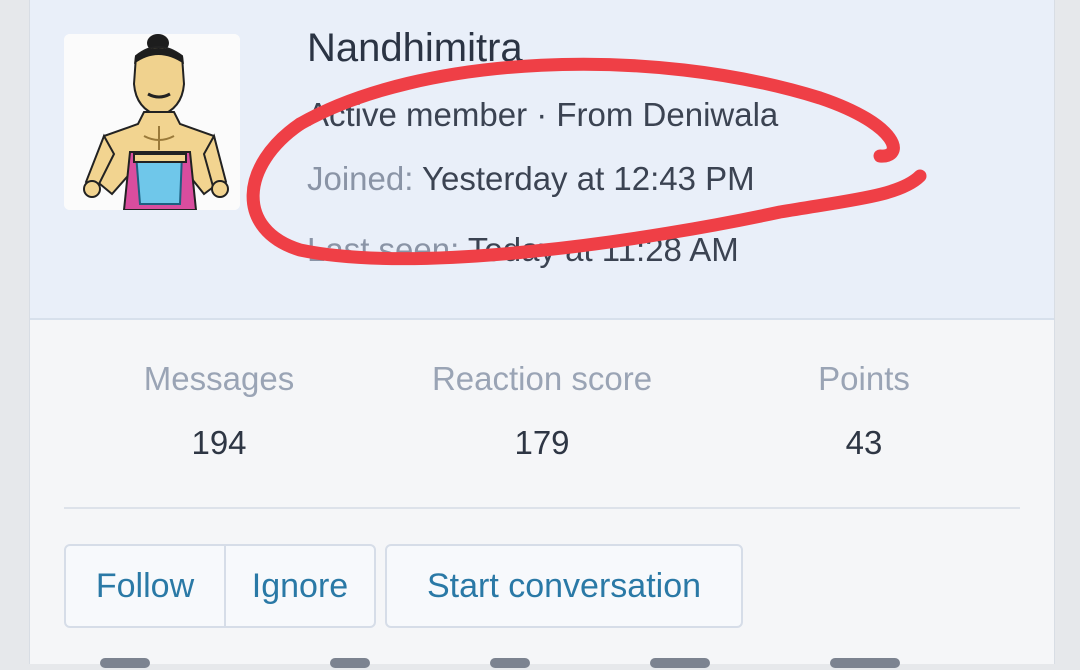 This screenshot has height=670, width=1080. What do you see at coordinates (219, 378) in the screenshot?
I see `stat-label: Messages` at bounding box center [219, 378].